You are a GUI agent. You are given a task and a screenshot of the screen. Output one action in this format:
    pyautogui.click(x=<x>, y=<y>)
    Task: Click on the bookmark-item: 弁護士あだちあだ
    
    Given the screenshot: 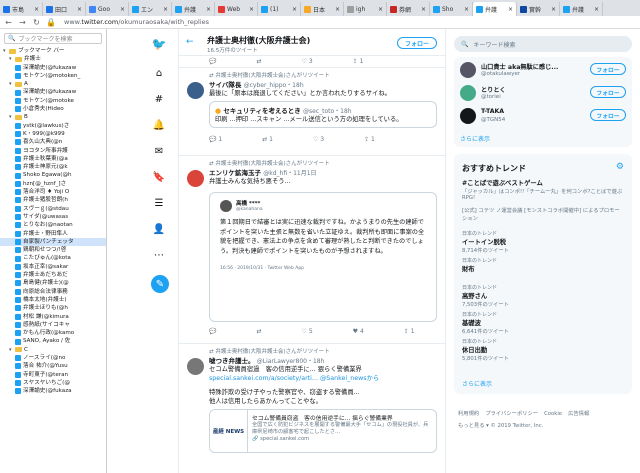 What is the action you would take?
    pyautogui.click(x=53, y=275)
    